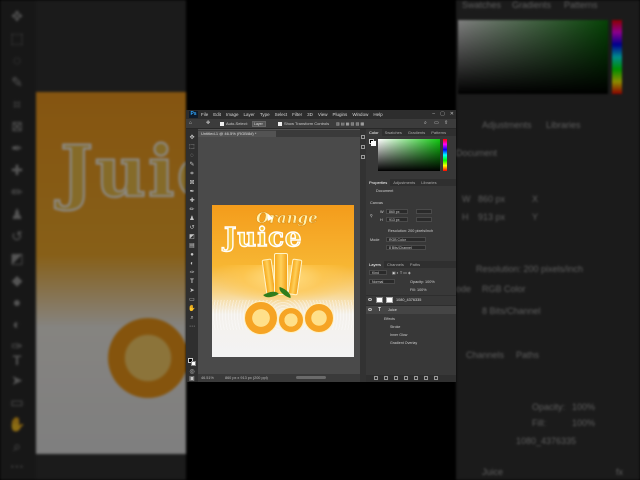 This screenshot has width=640, height=480. What do you see at coordinates (192, 264) in the screenshot?
I see `dodge-tool-icon: ◐` at bounding box center [192, 264].